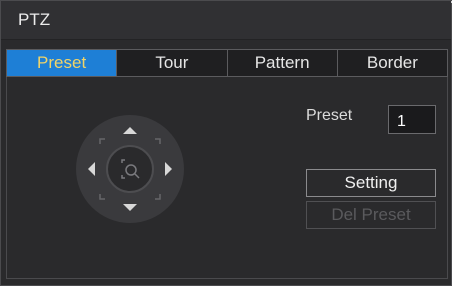  Describe the element at coordinates (329, 115) in the screenshot. I see `preset-label: Preset` at that location.